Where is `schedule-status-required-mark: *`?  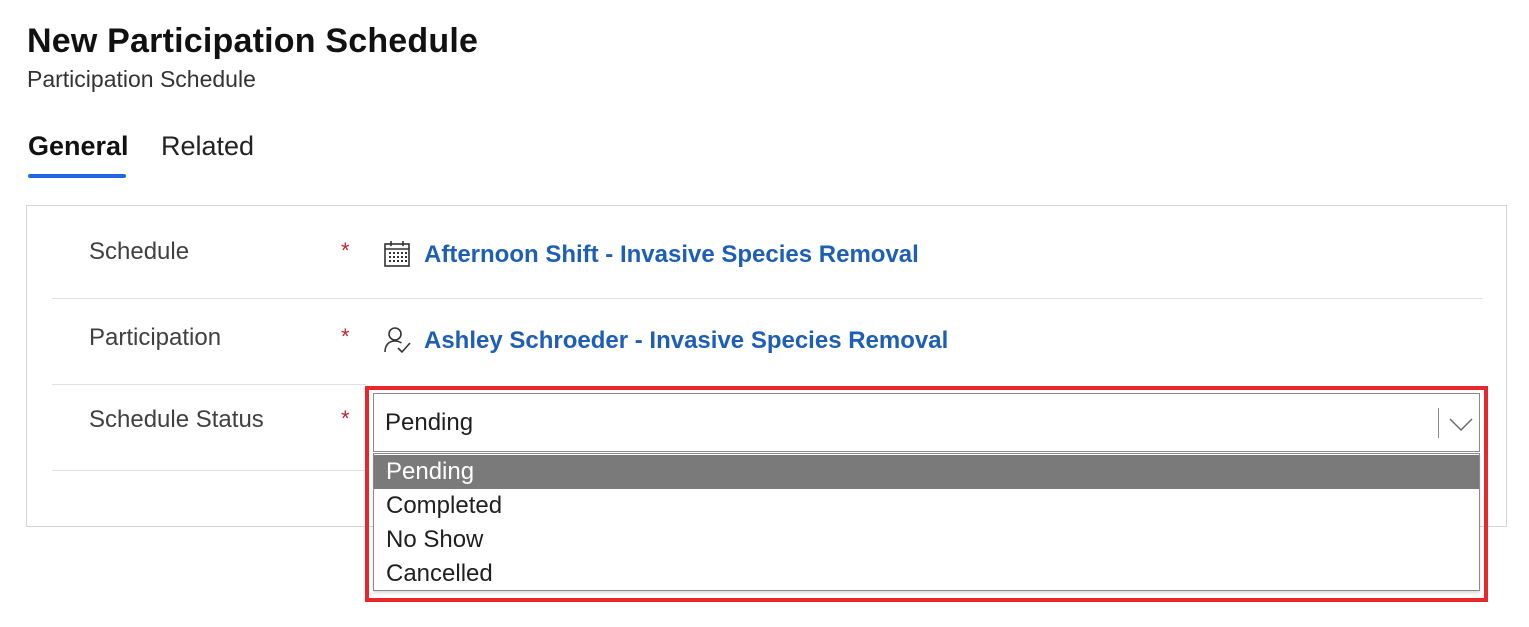
schedule-status-required-mark: * is located at coordinates (345, 418).